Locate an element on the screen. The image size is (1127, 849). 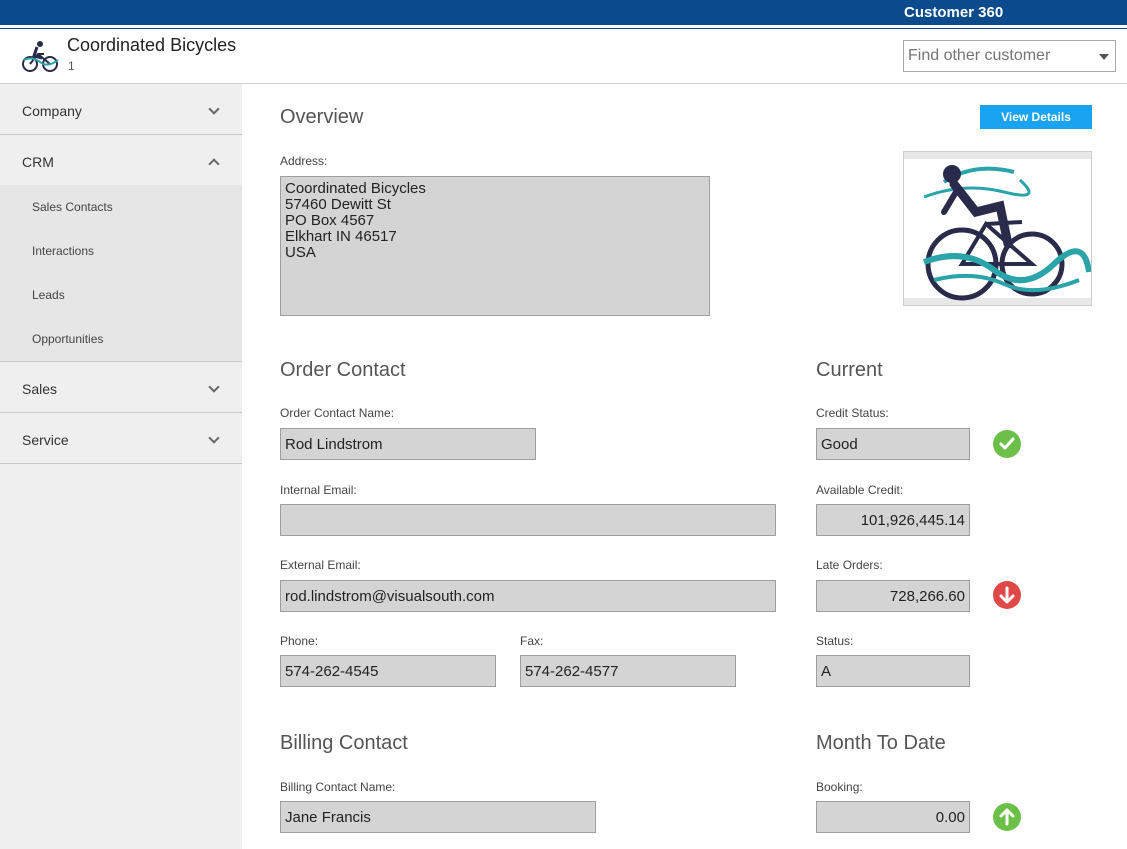
fax-label: Fax: is located at coordinates (532, 641).